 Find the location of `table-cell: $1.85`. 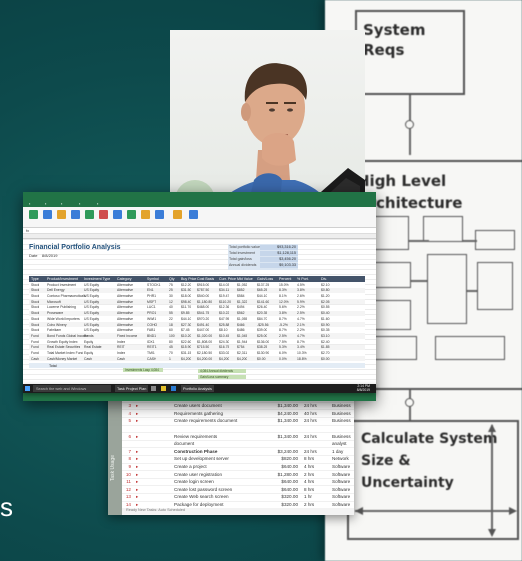

table-cell: $1.85 is located at coordinates (325, 347).